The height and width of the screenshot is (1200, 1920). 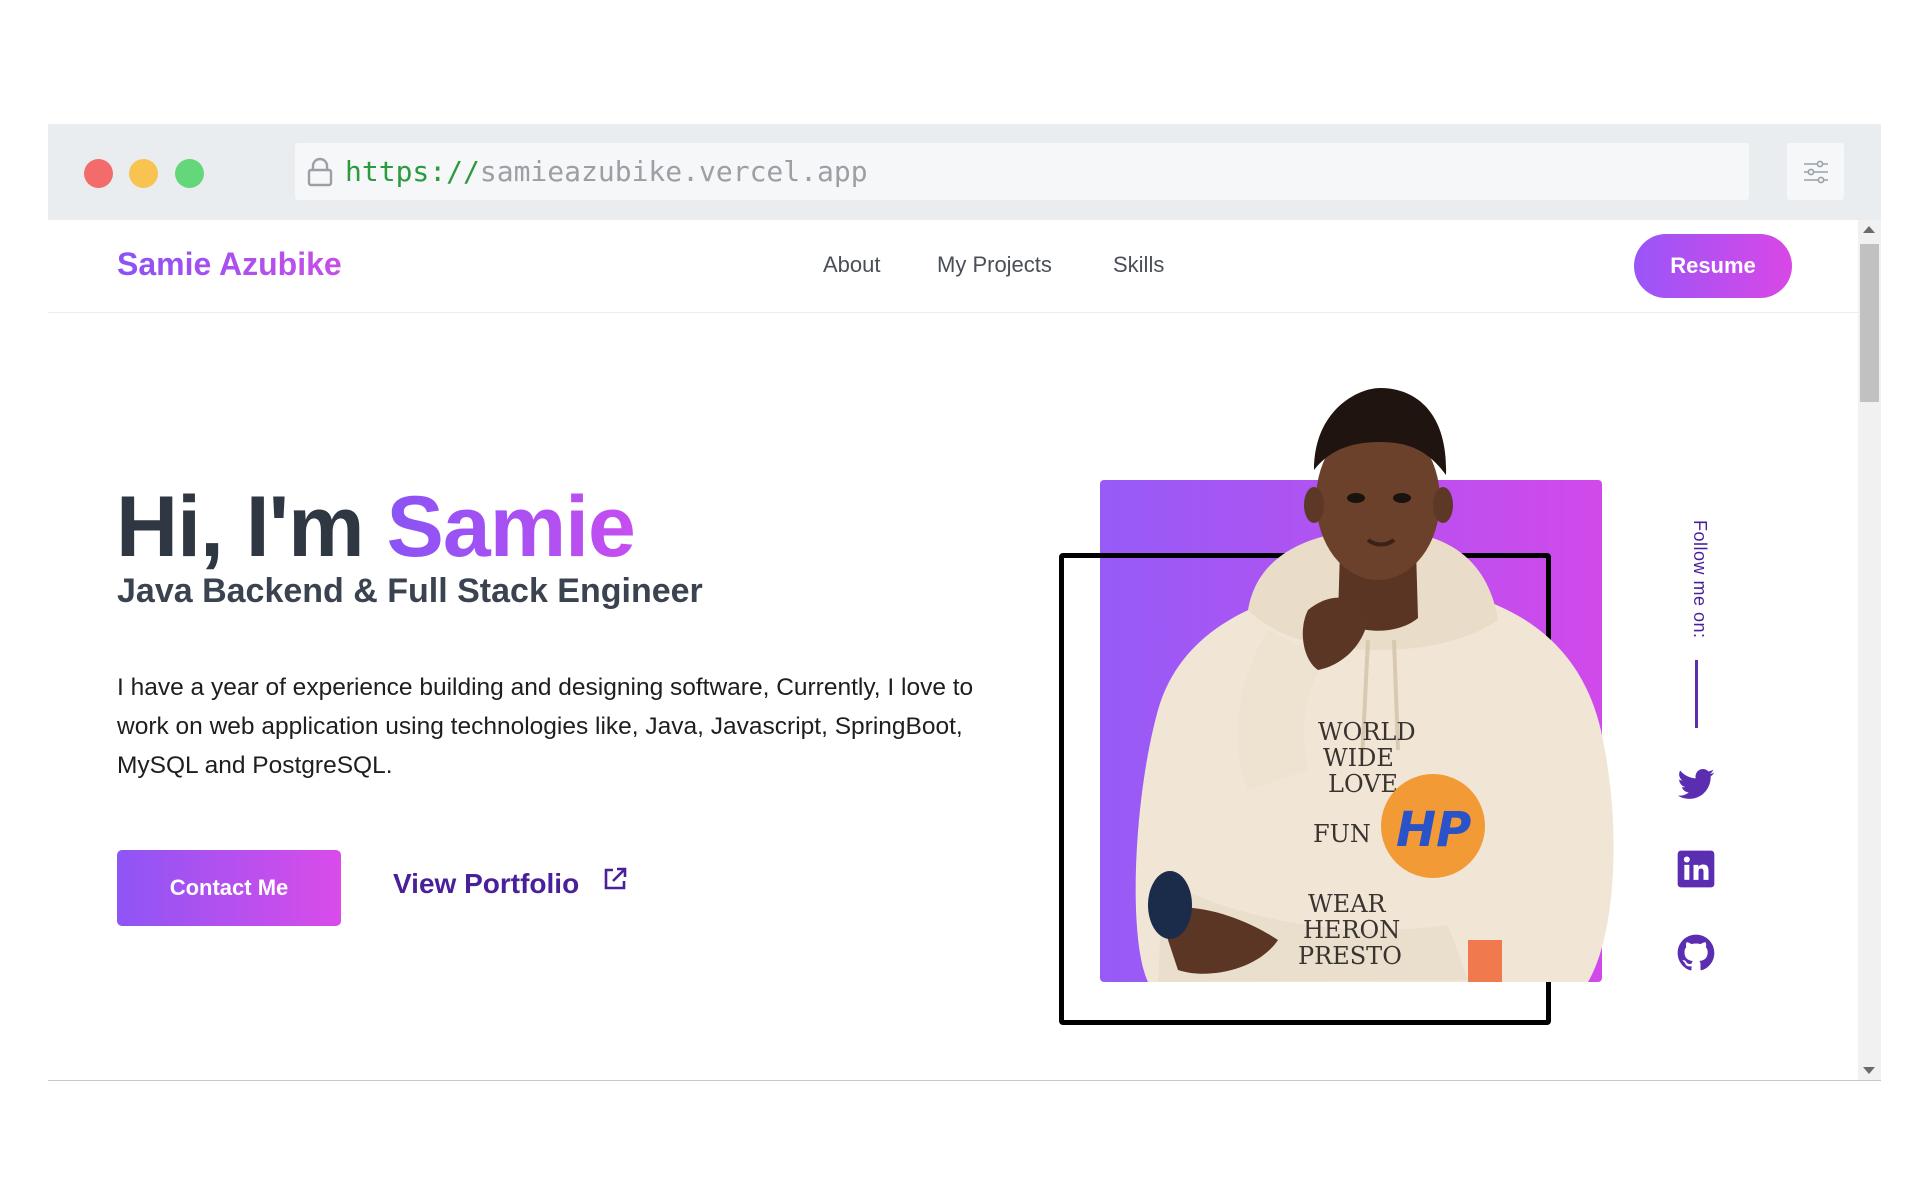 I want to click on hero-role: Java Backend & Full Stack Engineer, so click(x=410, y=591).